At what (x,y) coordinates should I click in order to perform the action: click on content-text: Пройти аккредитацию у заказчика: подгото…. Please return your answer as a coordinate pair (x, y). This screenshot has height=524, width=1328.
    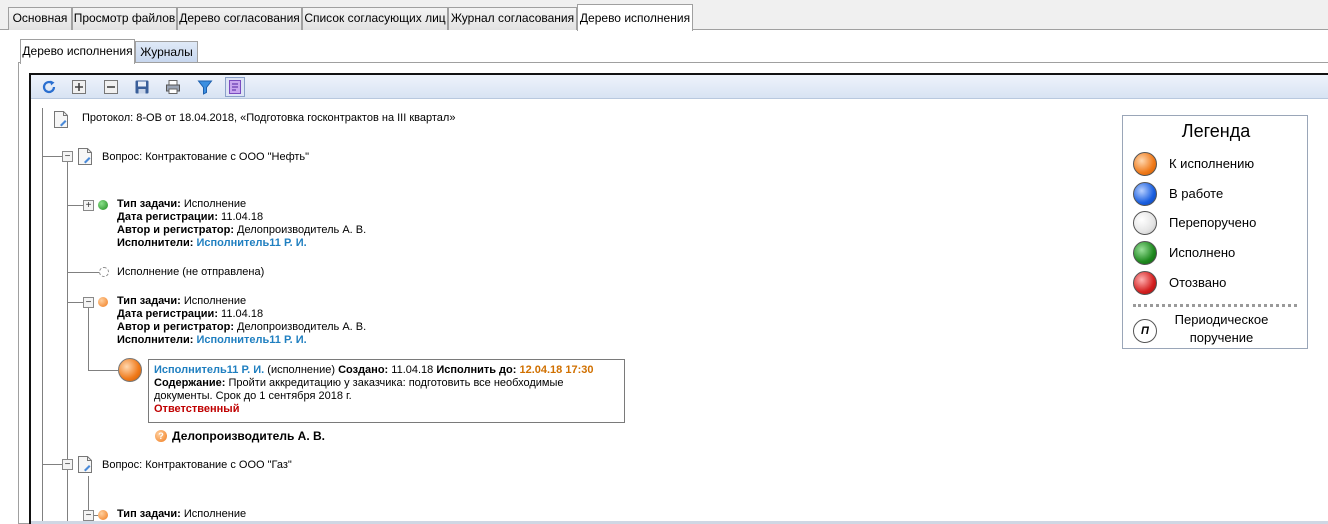
    Looking at the image, I should click on (394, 383).